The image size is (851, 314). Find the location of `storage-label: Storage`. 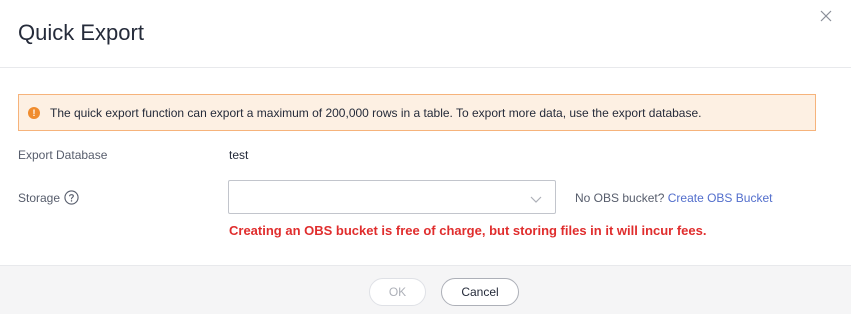

storage-label: Storage is located at coordinates (48, 197).